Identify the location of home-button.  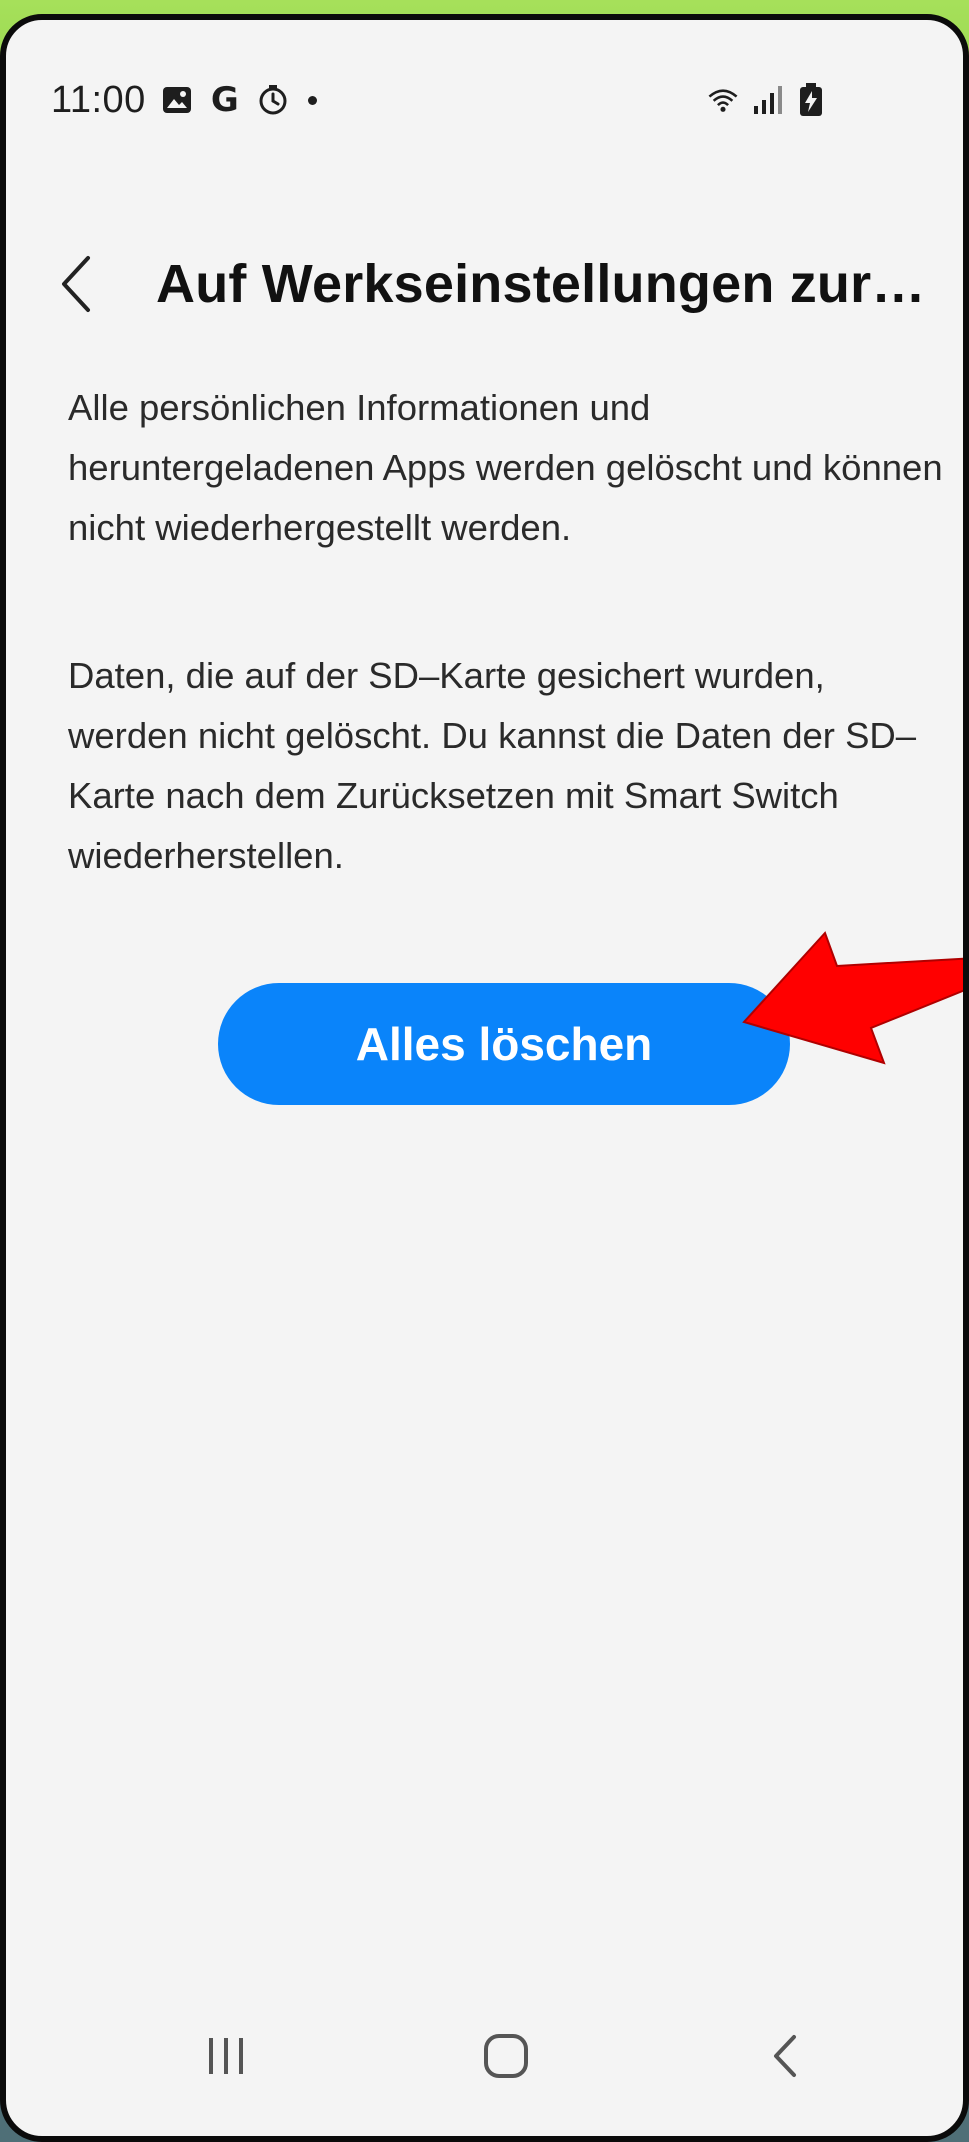
(506, 2056).